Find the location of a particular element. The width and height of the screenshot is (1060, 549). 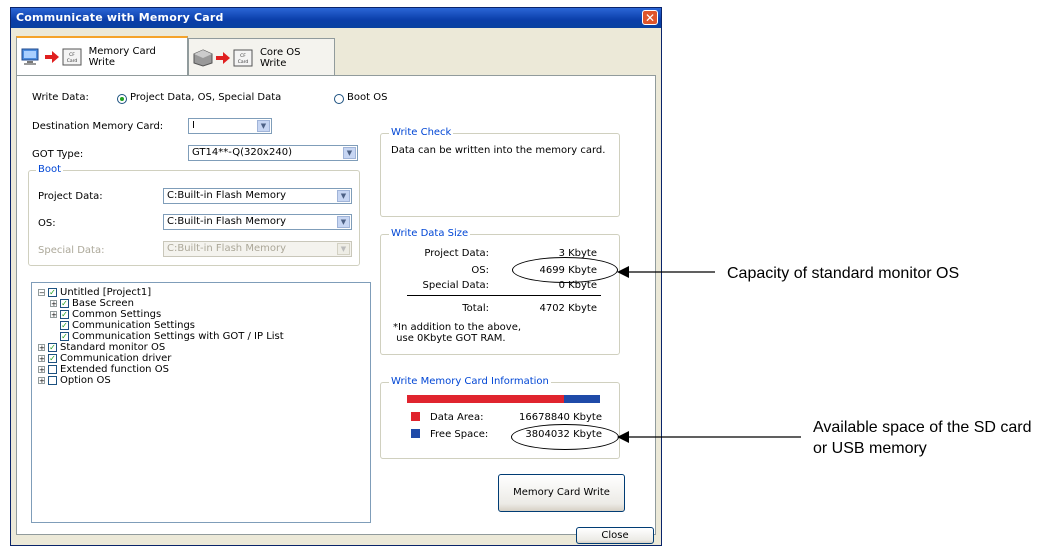

boot-special-value: C:Built-in Flash Memory is located at coordinates (226, 248).